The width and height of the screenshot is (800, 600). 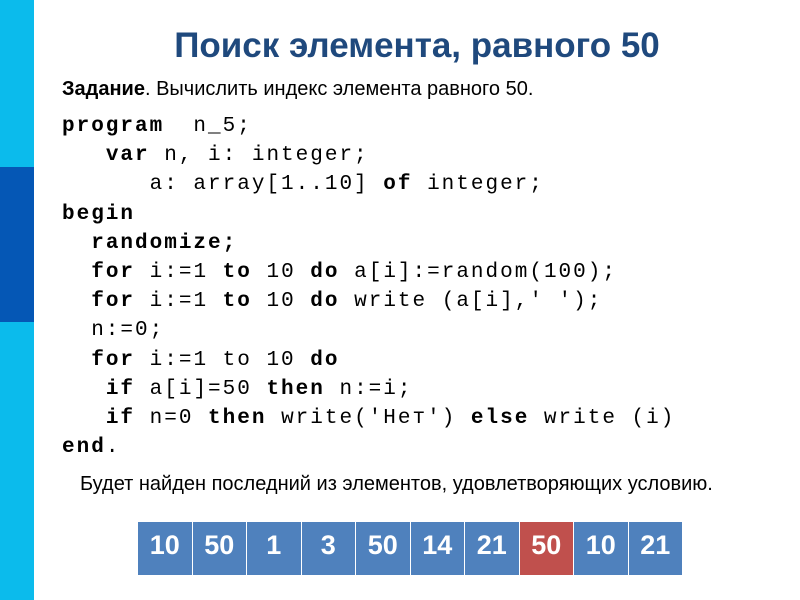 I want to click on code-line: if a[i]=50 then n:=i;, so click(x=368, y=389).